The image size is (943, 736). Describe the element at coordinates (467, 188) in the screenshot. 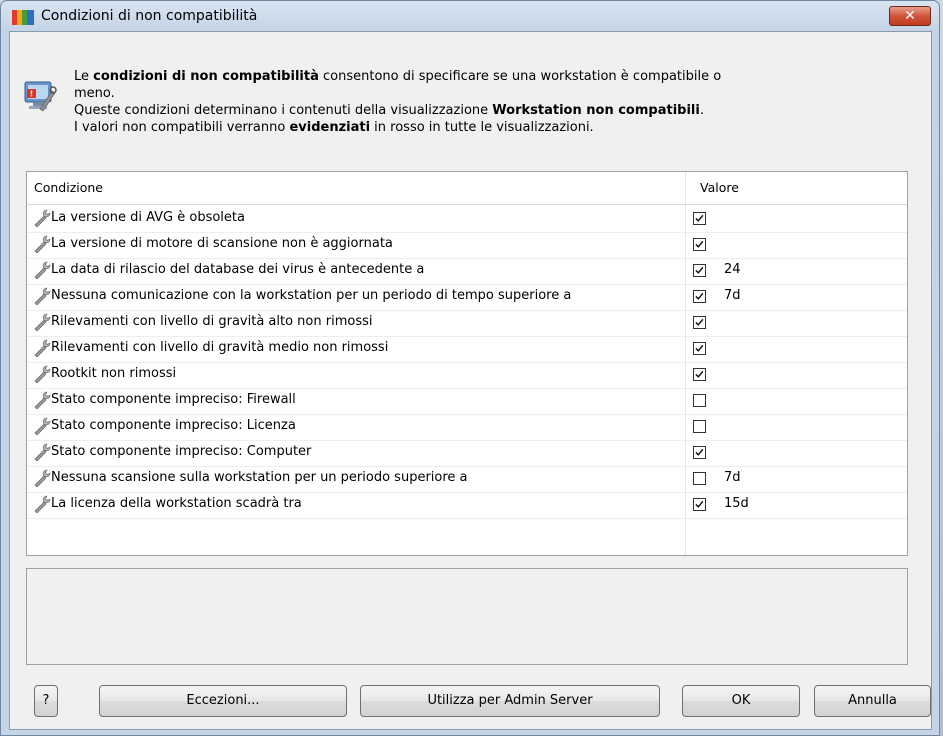

I see `table-header: Condizione Valore` at that location.